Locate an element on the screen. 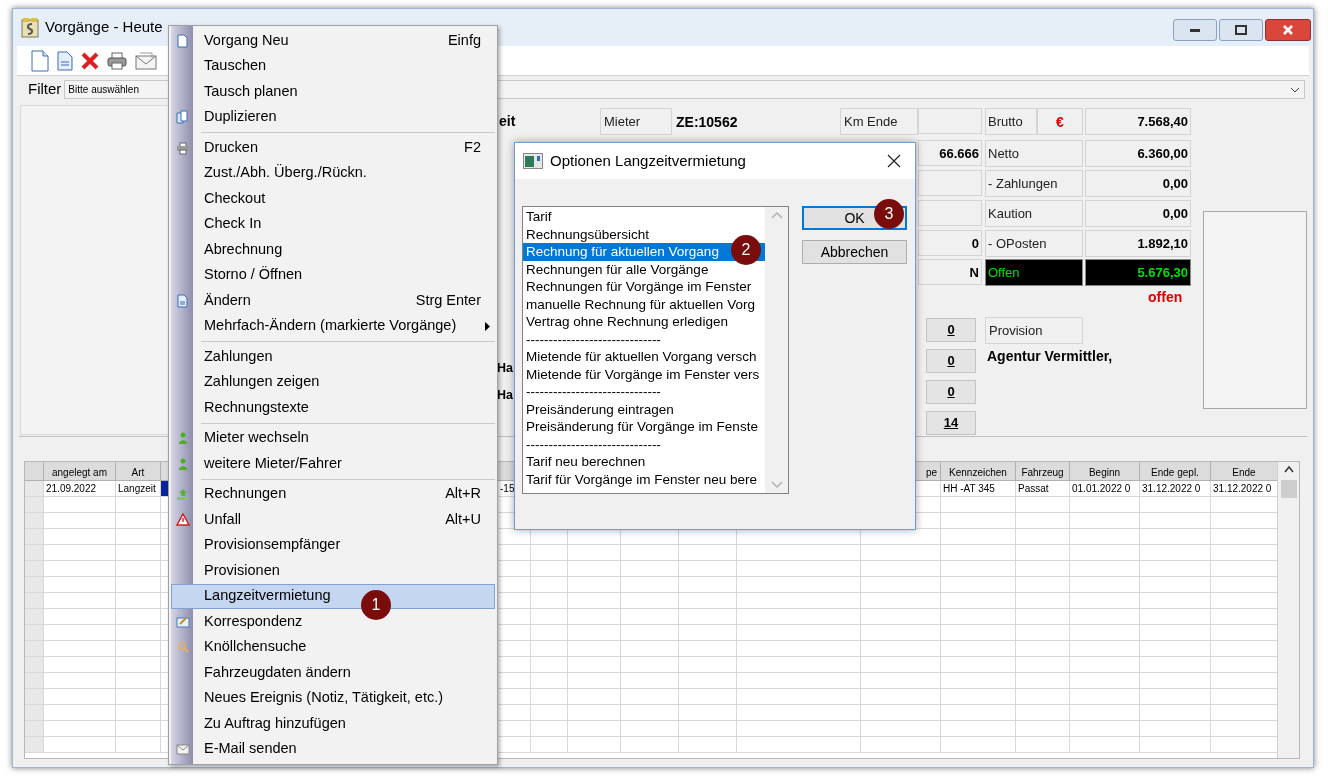  column-header: angelegt am is located at coordinates (80, 471).